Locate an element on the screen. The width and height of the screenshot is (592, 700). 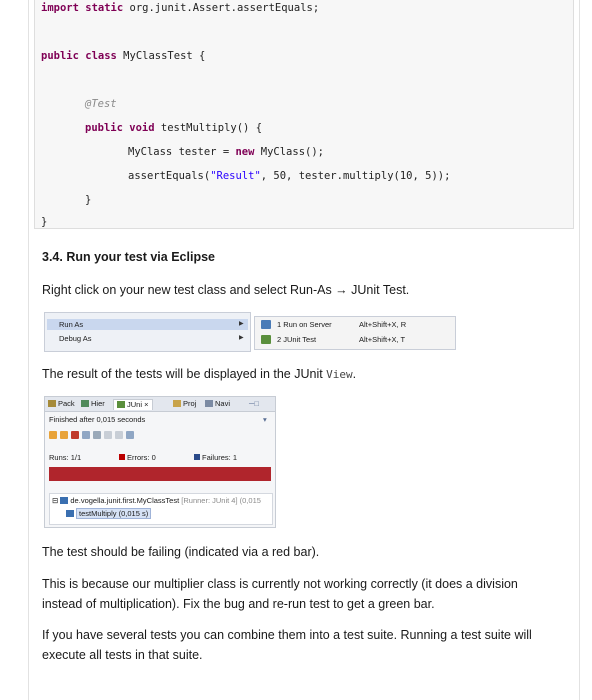
code-text: MyClass(); is located at coordinates (289, 152).